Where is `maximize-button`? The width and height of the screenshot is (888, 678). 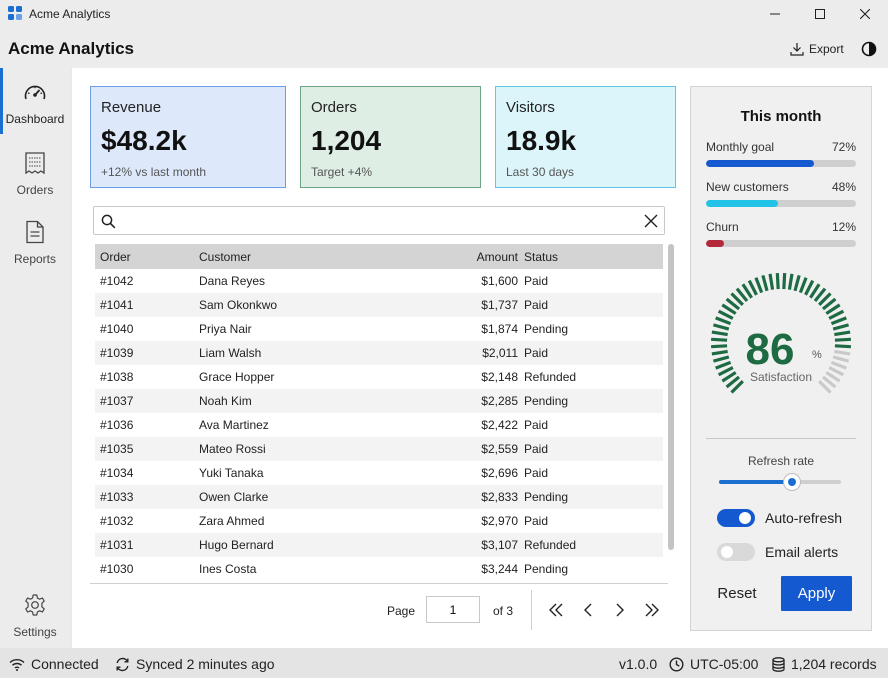
maximize-button is located at coordinates (820, 14).